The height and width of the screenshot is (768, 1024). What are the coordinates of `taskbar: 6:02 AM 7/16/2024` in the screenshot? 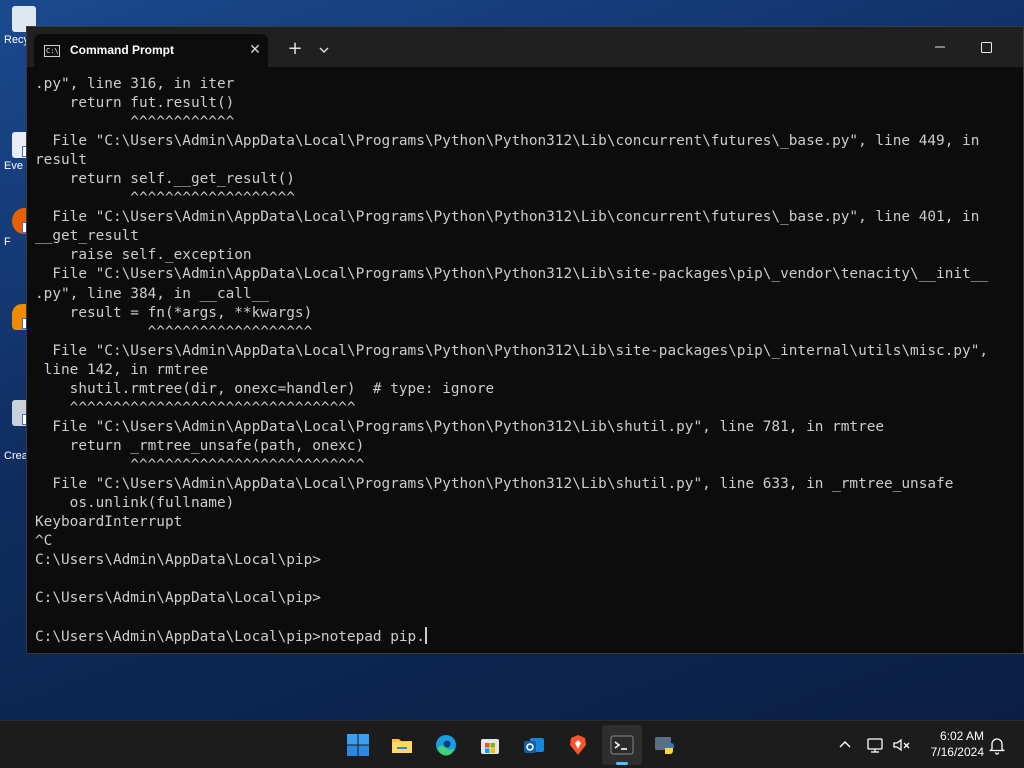 It's located at (512, 744).